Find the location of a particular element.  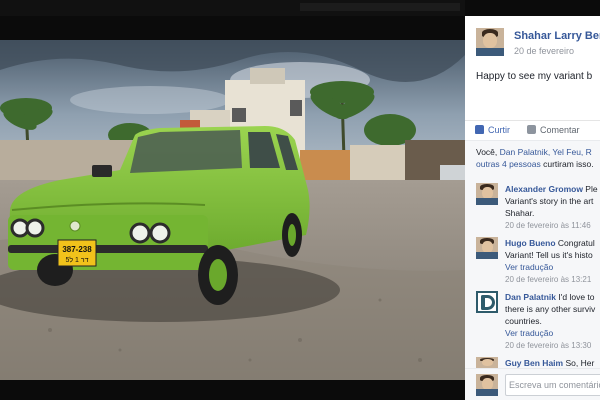

like-label: Curtir is located at coordinates (499, 130).